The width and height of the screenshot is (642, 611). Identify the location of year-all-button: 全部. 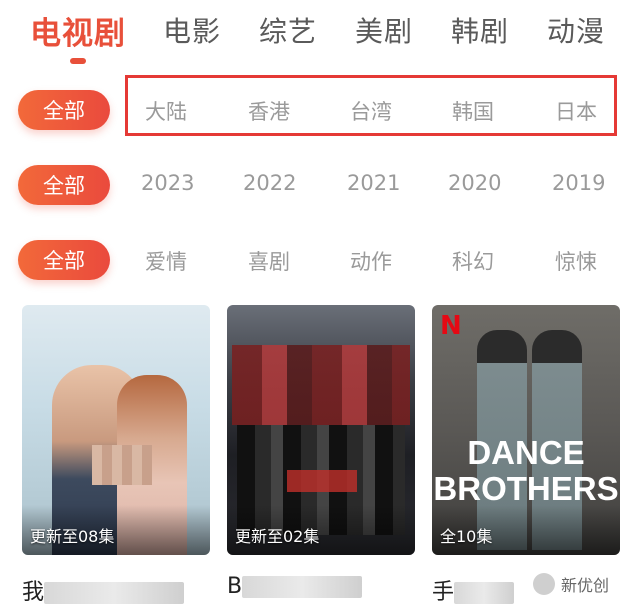
(64, 185).